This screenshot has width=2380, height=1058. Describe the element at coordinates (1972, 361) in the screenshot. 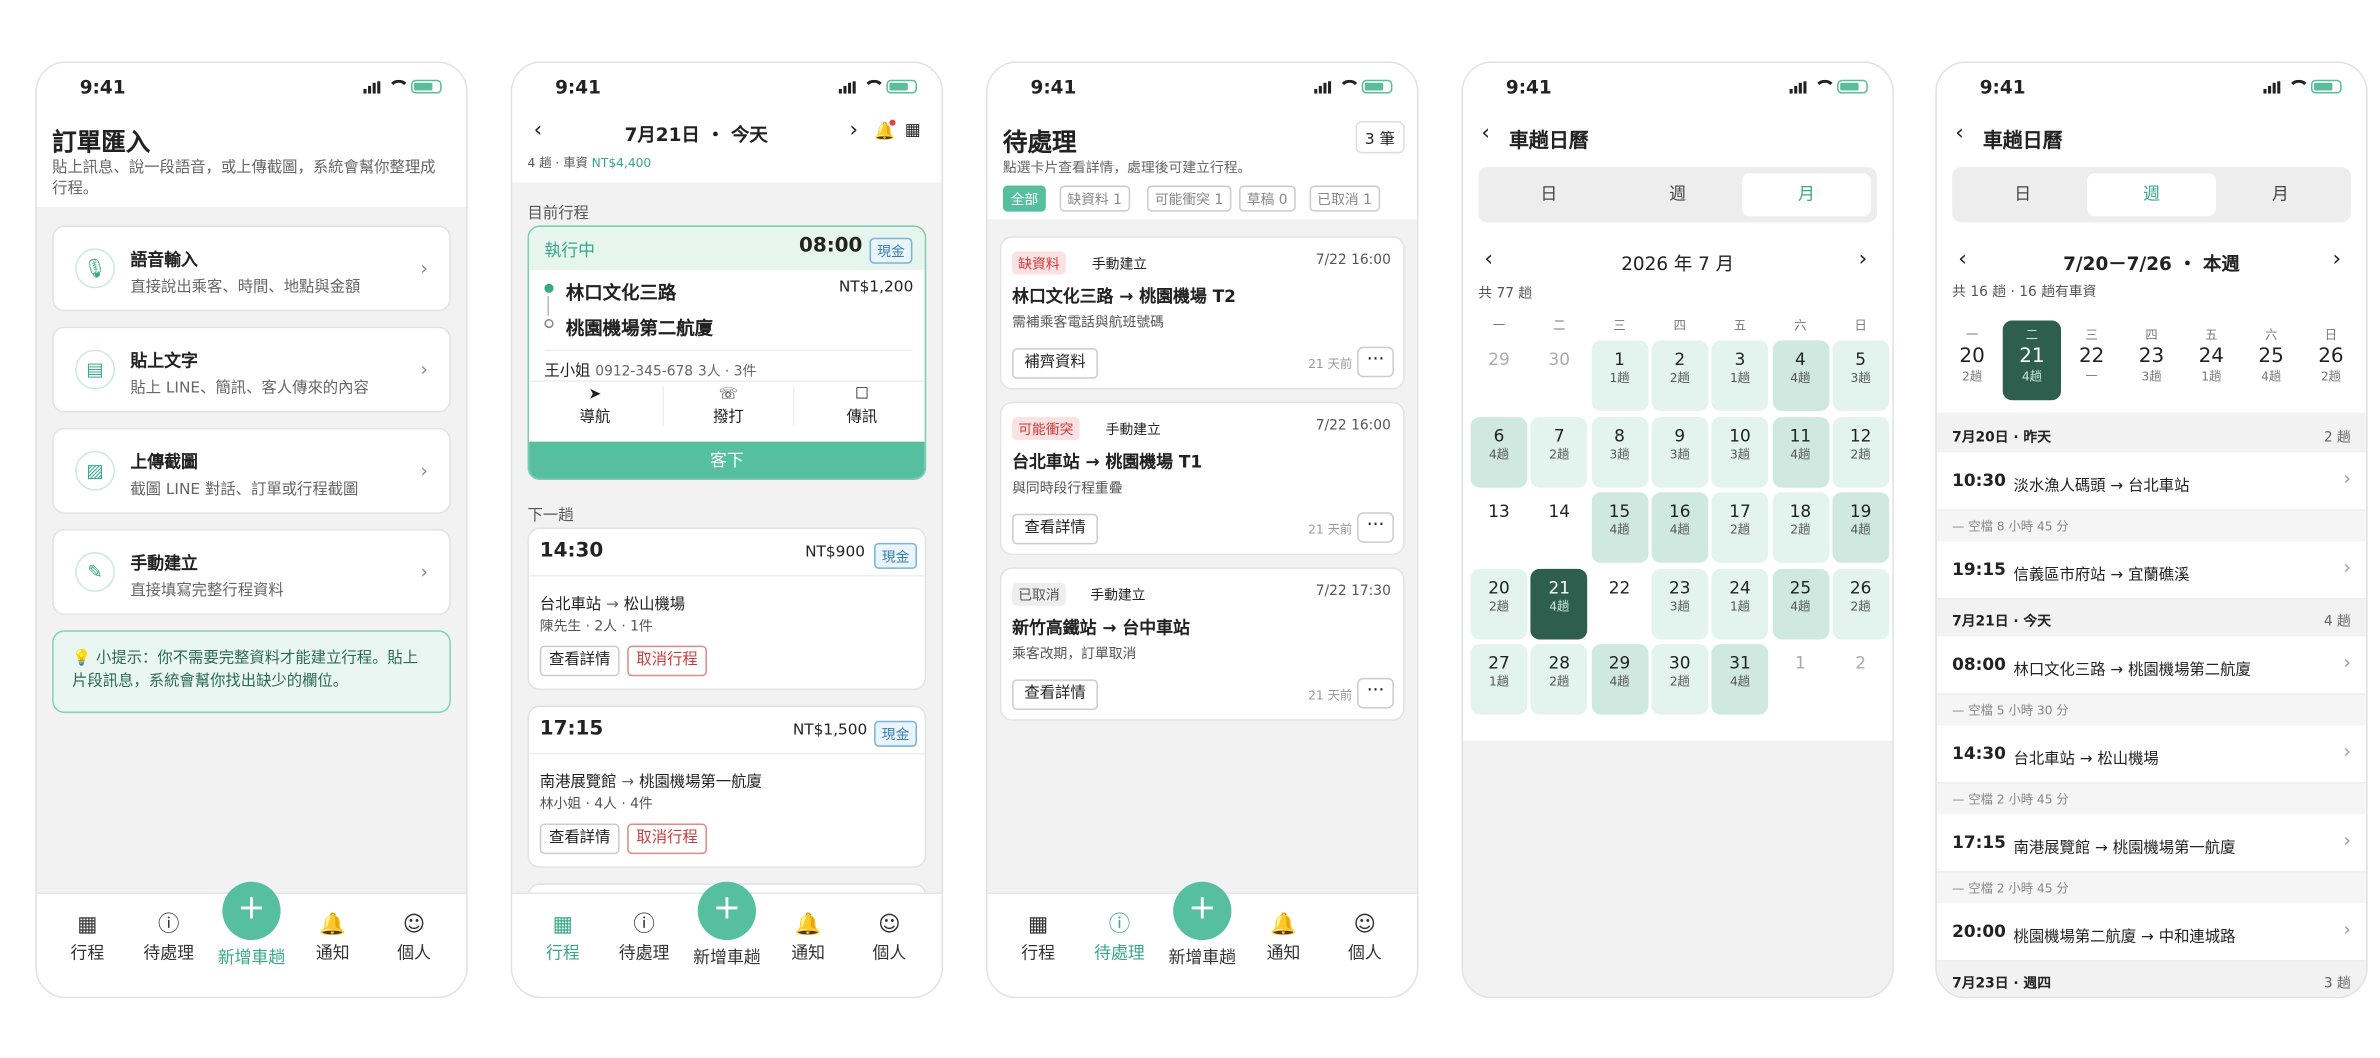

I see `week-day: 一 20 2趟` at that location.